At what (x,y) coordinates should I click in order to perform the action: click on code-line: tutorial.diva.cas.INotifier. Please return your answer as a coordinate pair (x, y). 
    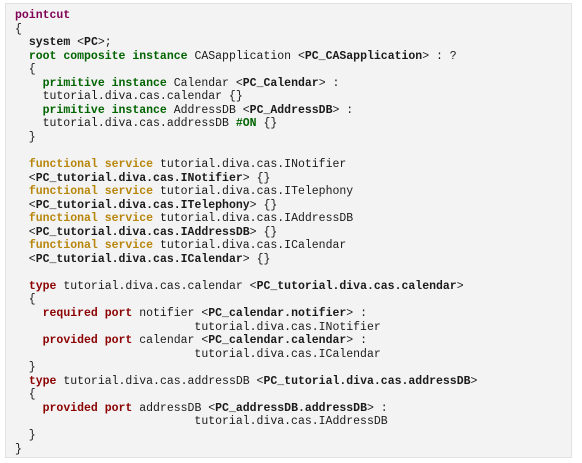
    Looking at the image, I should click on (246, 328).